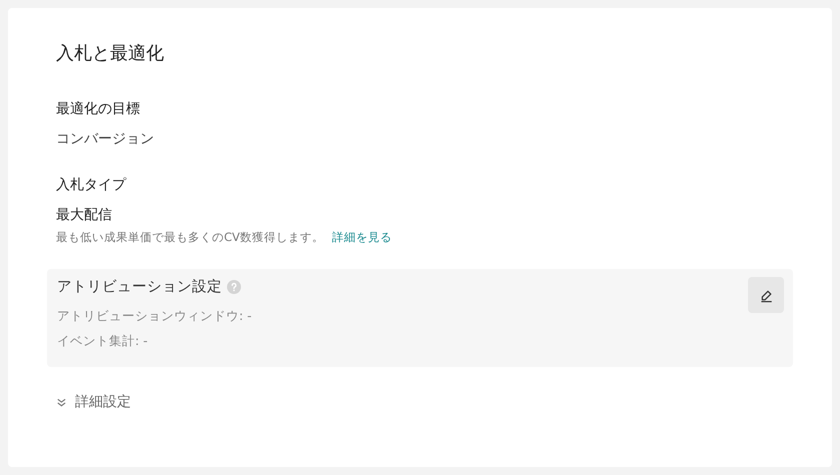 The height and width of the screenshot is (475, 840). What do you see at coordinates (61, 402) in the screenshot?
I see `double-chevron-icon` at bounding box center [61, 402].